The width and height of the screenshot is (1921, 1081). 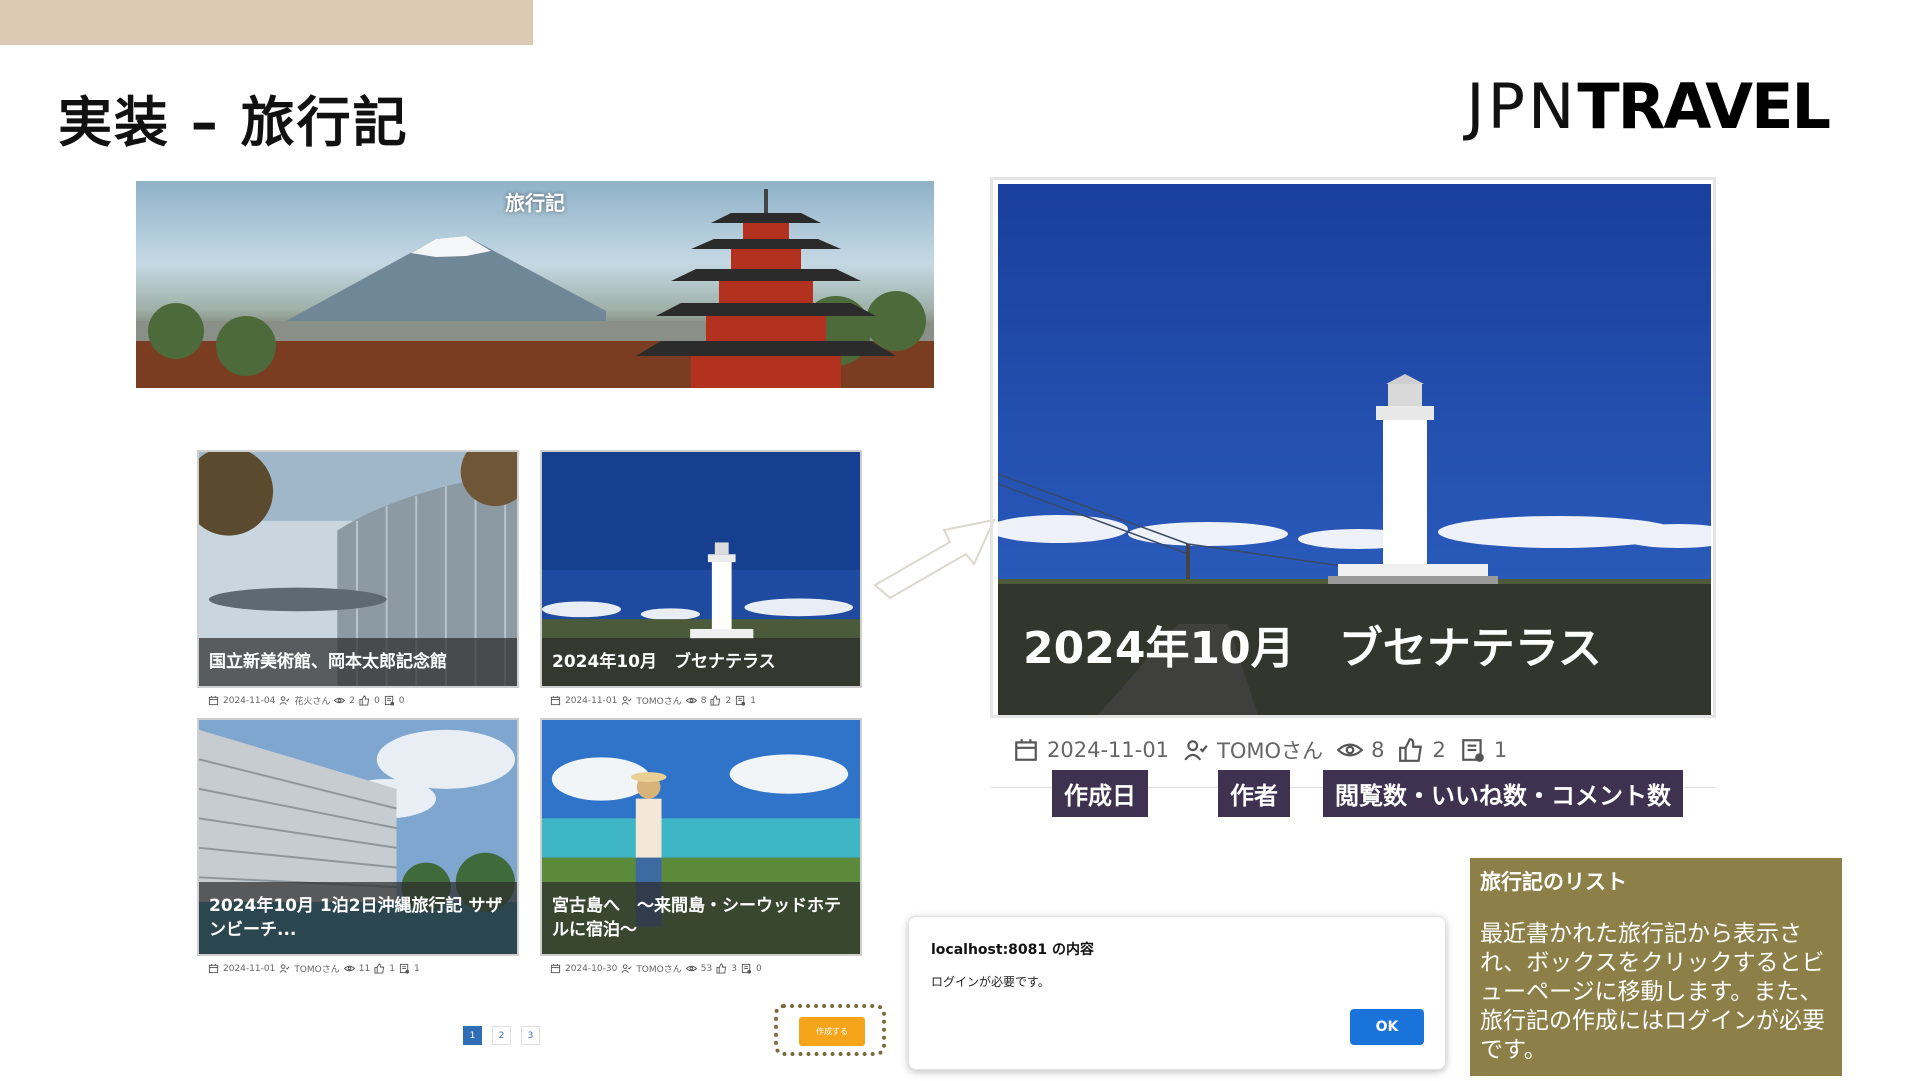 What do you see at coordinates (358, 662) in the screenshot?
I see `card-caption: 国立新美術館、岡本太郎記念館` at bounding box center [358, 662].